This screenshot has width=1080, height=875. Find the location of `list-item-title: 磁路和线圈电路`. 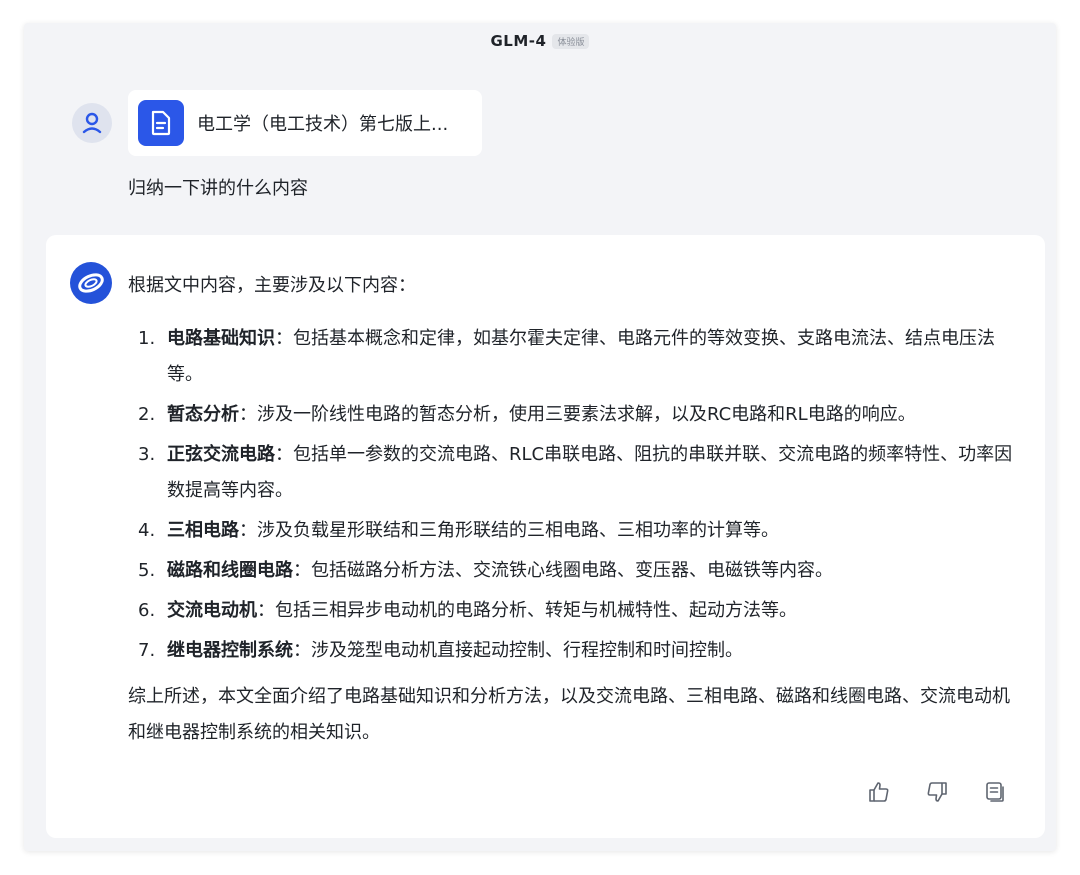

list-item-title: 磁路和线圈电路 is located at coordinates (230, 570).